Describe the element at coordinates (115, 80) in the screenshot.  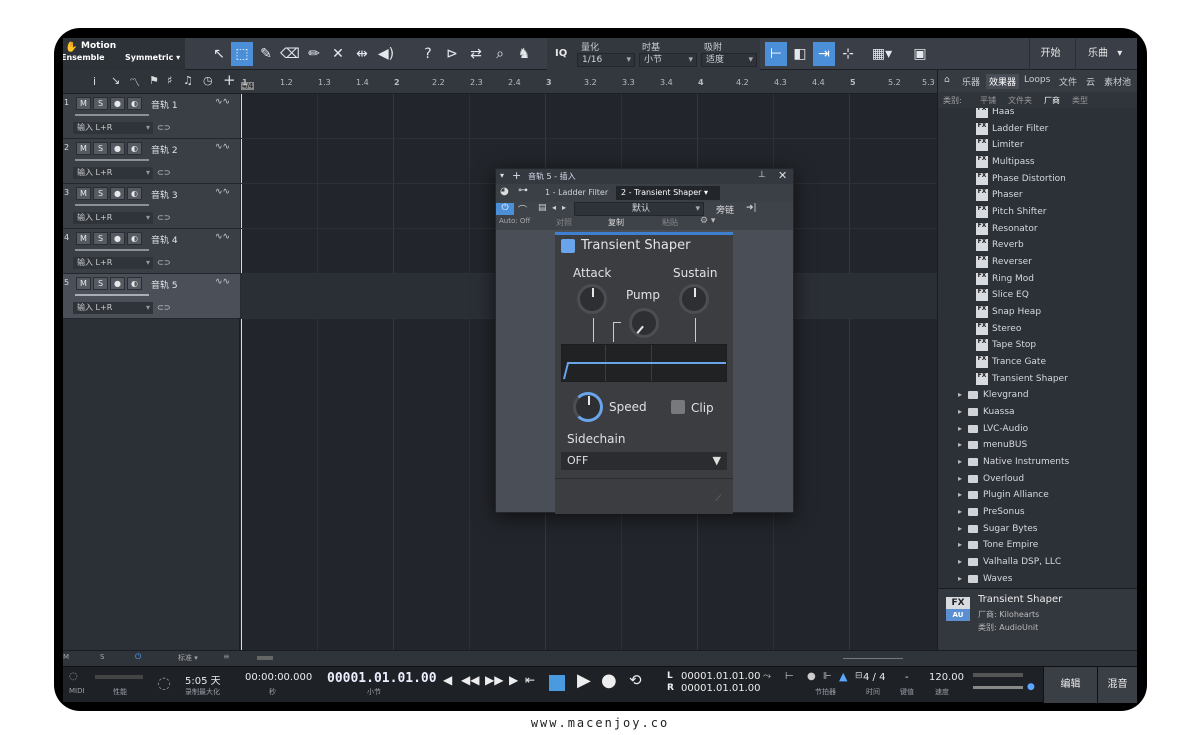
I see `wrench-icon: ↘` at that location.